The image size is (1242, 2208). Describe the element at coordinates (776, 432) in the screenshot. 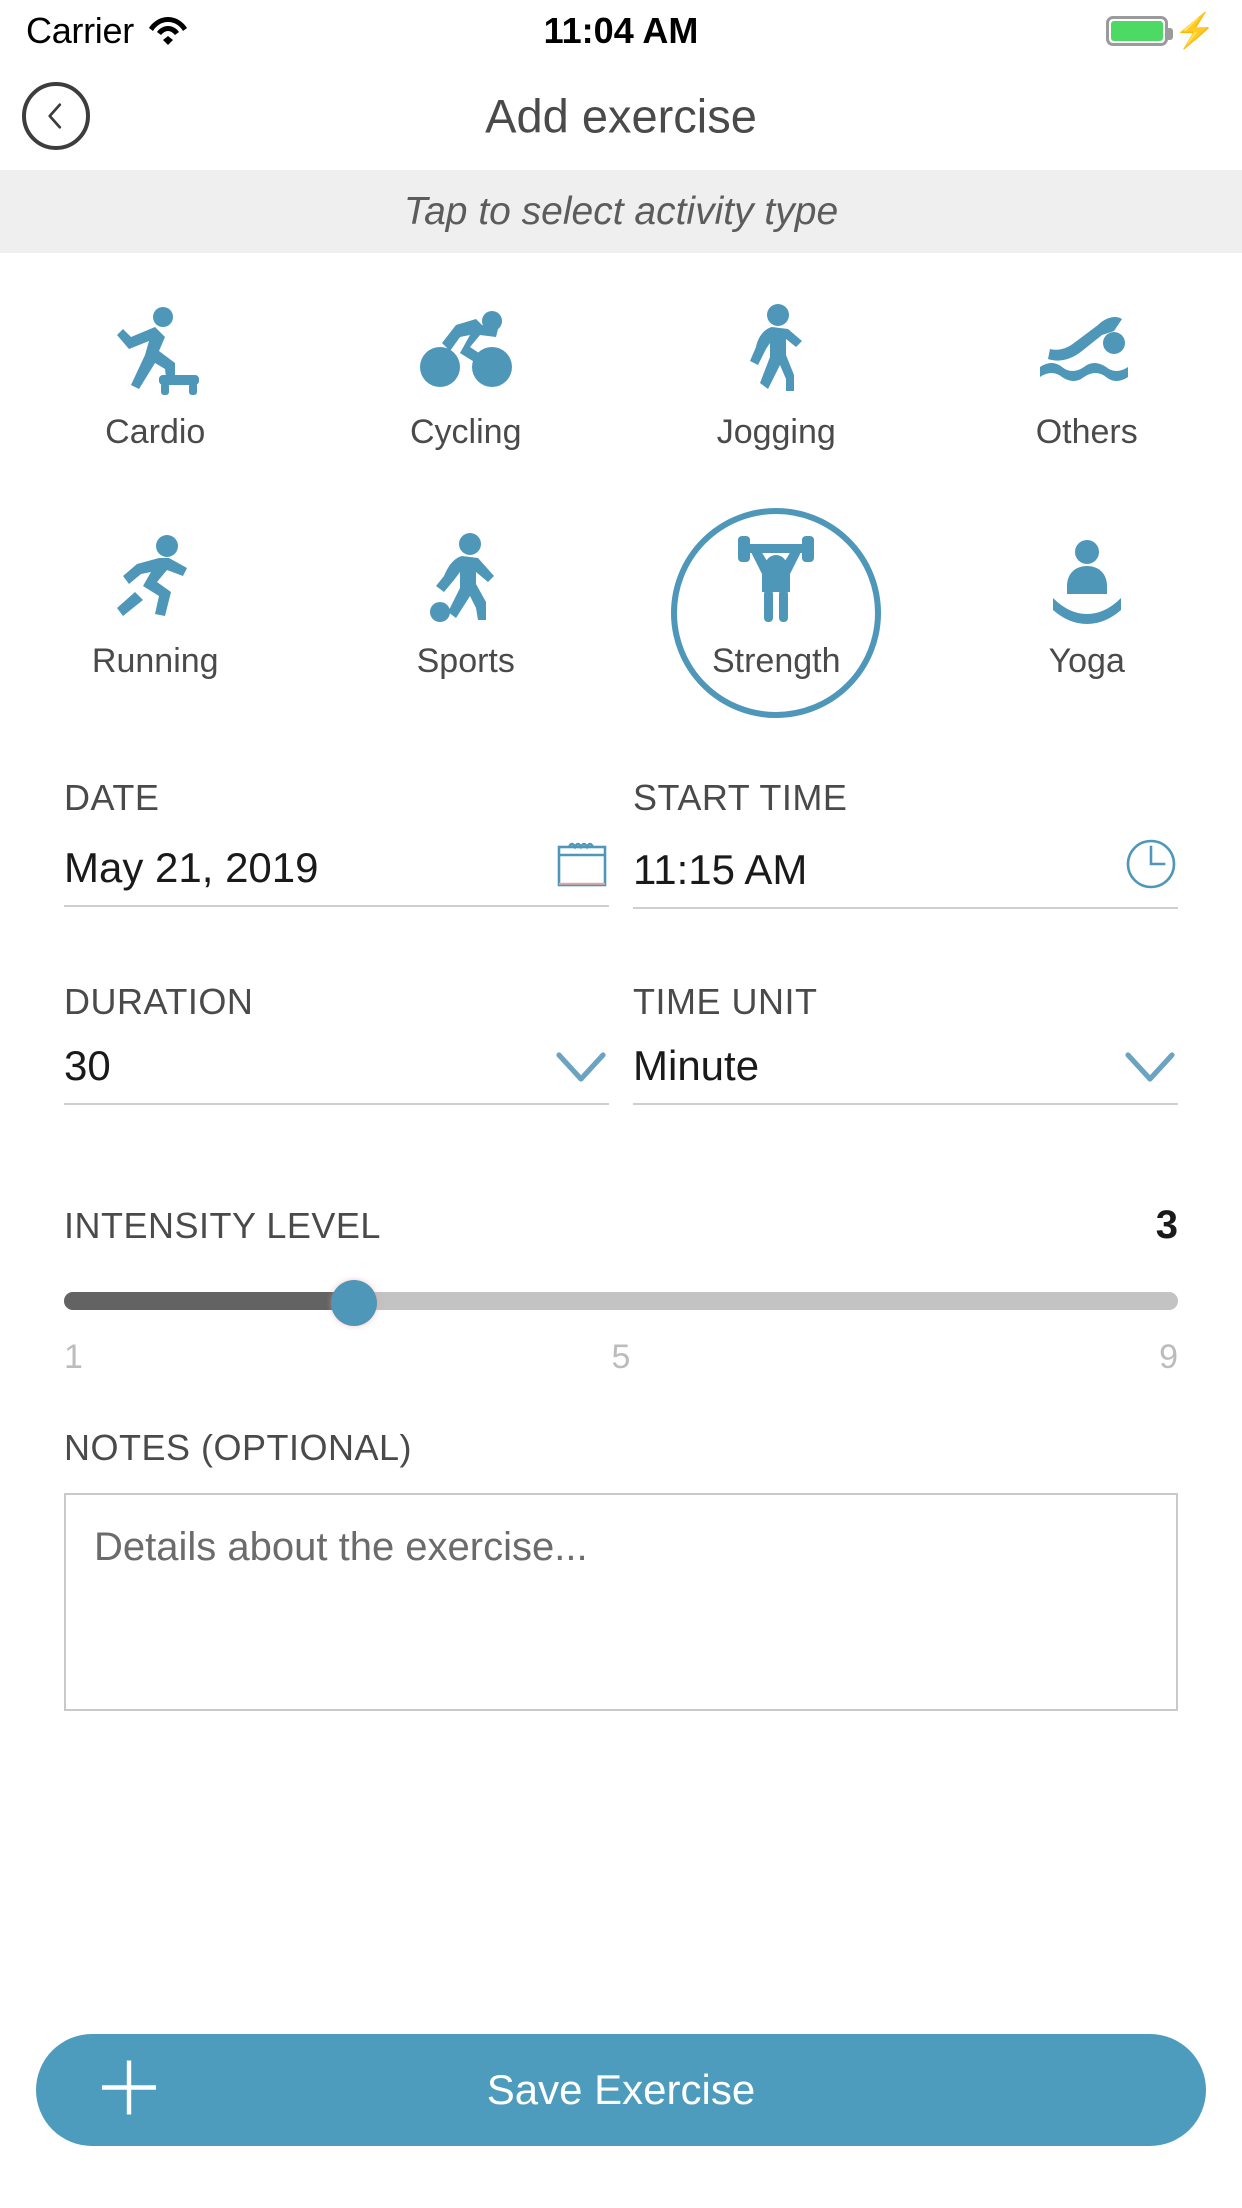

I see `activity-label: Jogging` at that location.